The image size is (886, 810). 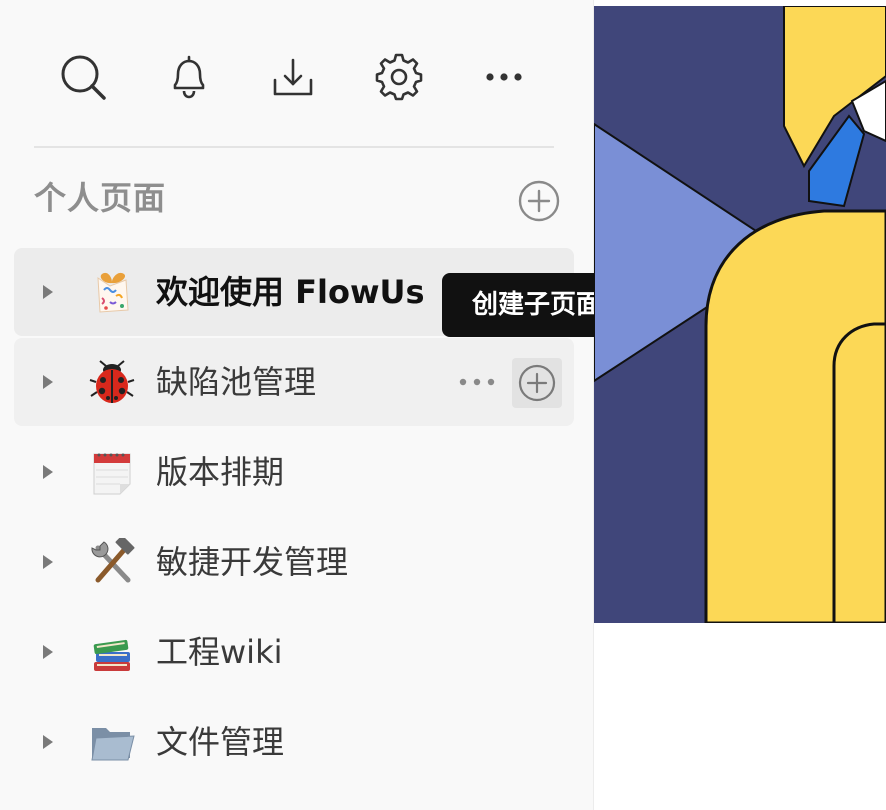 I want to click on page-label: 文件管理, so click(x=220, y=742).